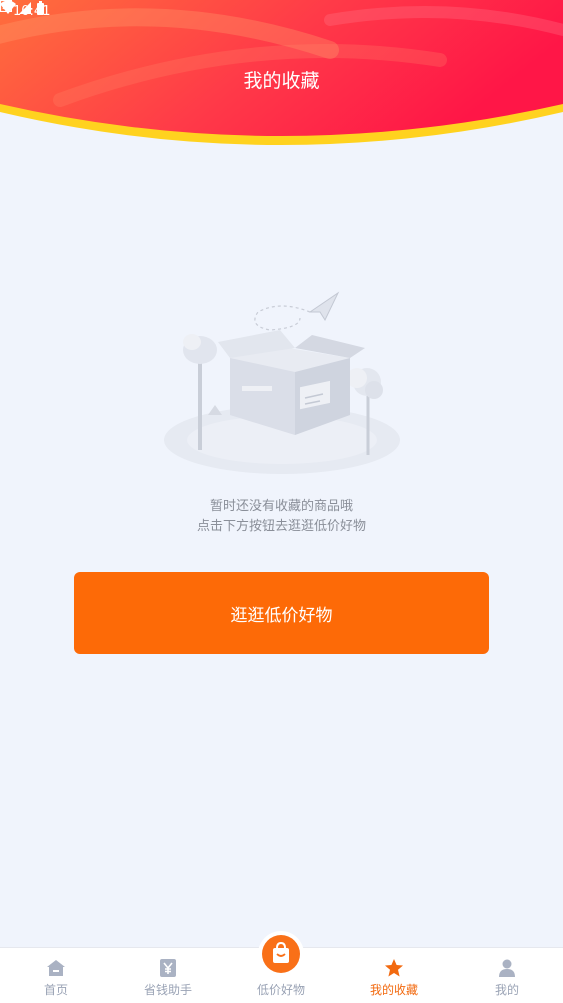  I want to click on home-icon, so click(56, 968).